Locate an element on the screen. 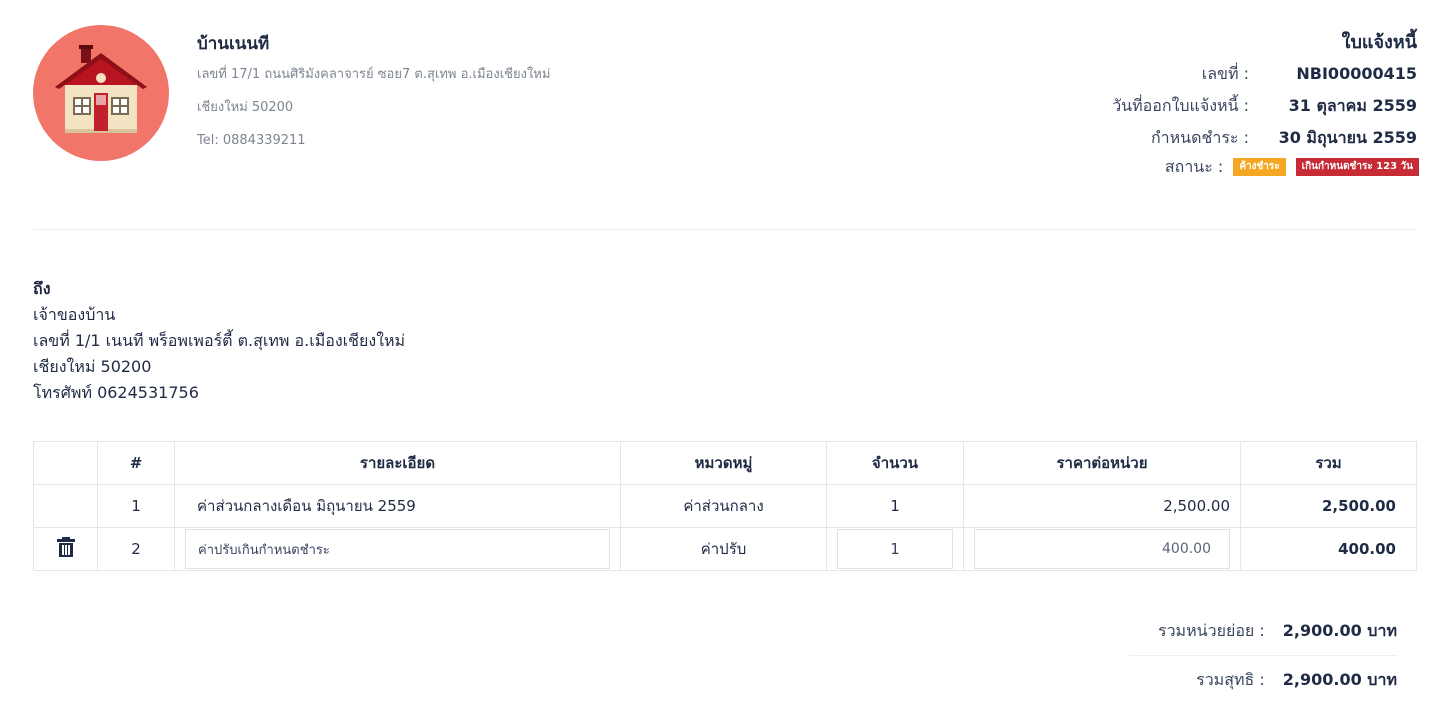 This screenshot has width=1444, height=724. issue-date: 31 ตุลาคม 2559 is located at coordinates (1352, 105).